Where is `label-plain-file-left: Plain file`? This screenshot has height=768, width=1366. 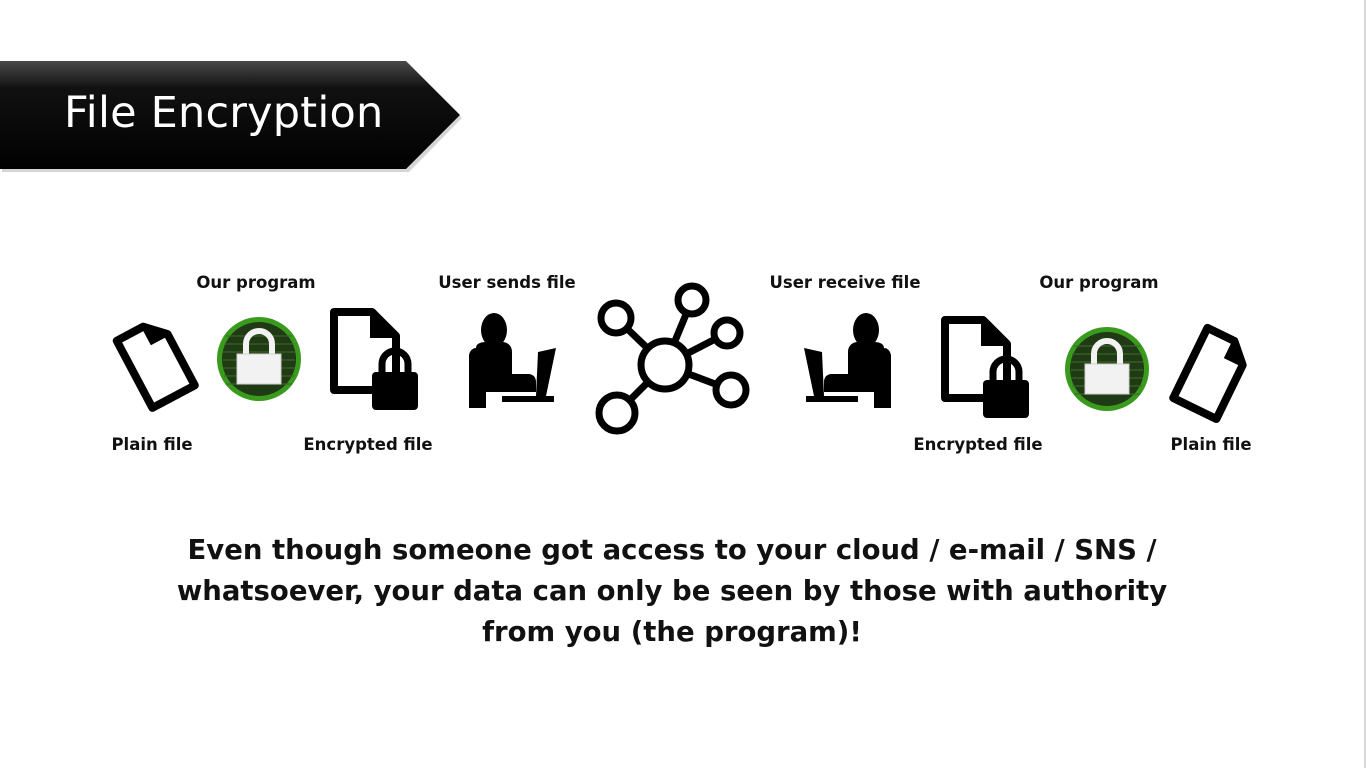
label-plain-file-left: Plain file is located at coordinates (152, 444).